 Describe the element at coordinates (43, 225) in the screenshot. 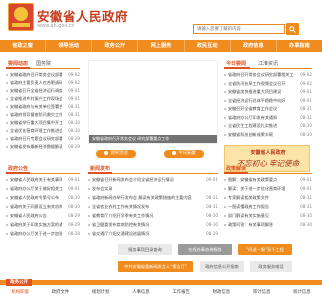

I see `list-item: 省政府关于印发实施方案的通知 08-29` at that location.